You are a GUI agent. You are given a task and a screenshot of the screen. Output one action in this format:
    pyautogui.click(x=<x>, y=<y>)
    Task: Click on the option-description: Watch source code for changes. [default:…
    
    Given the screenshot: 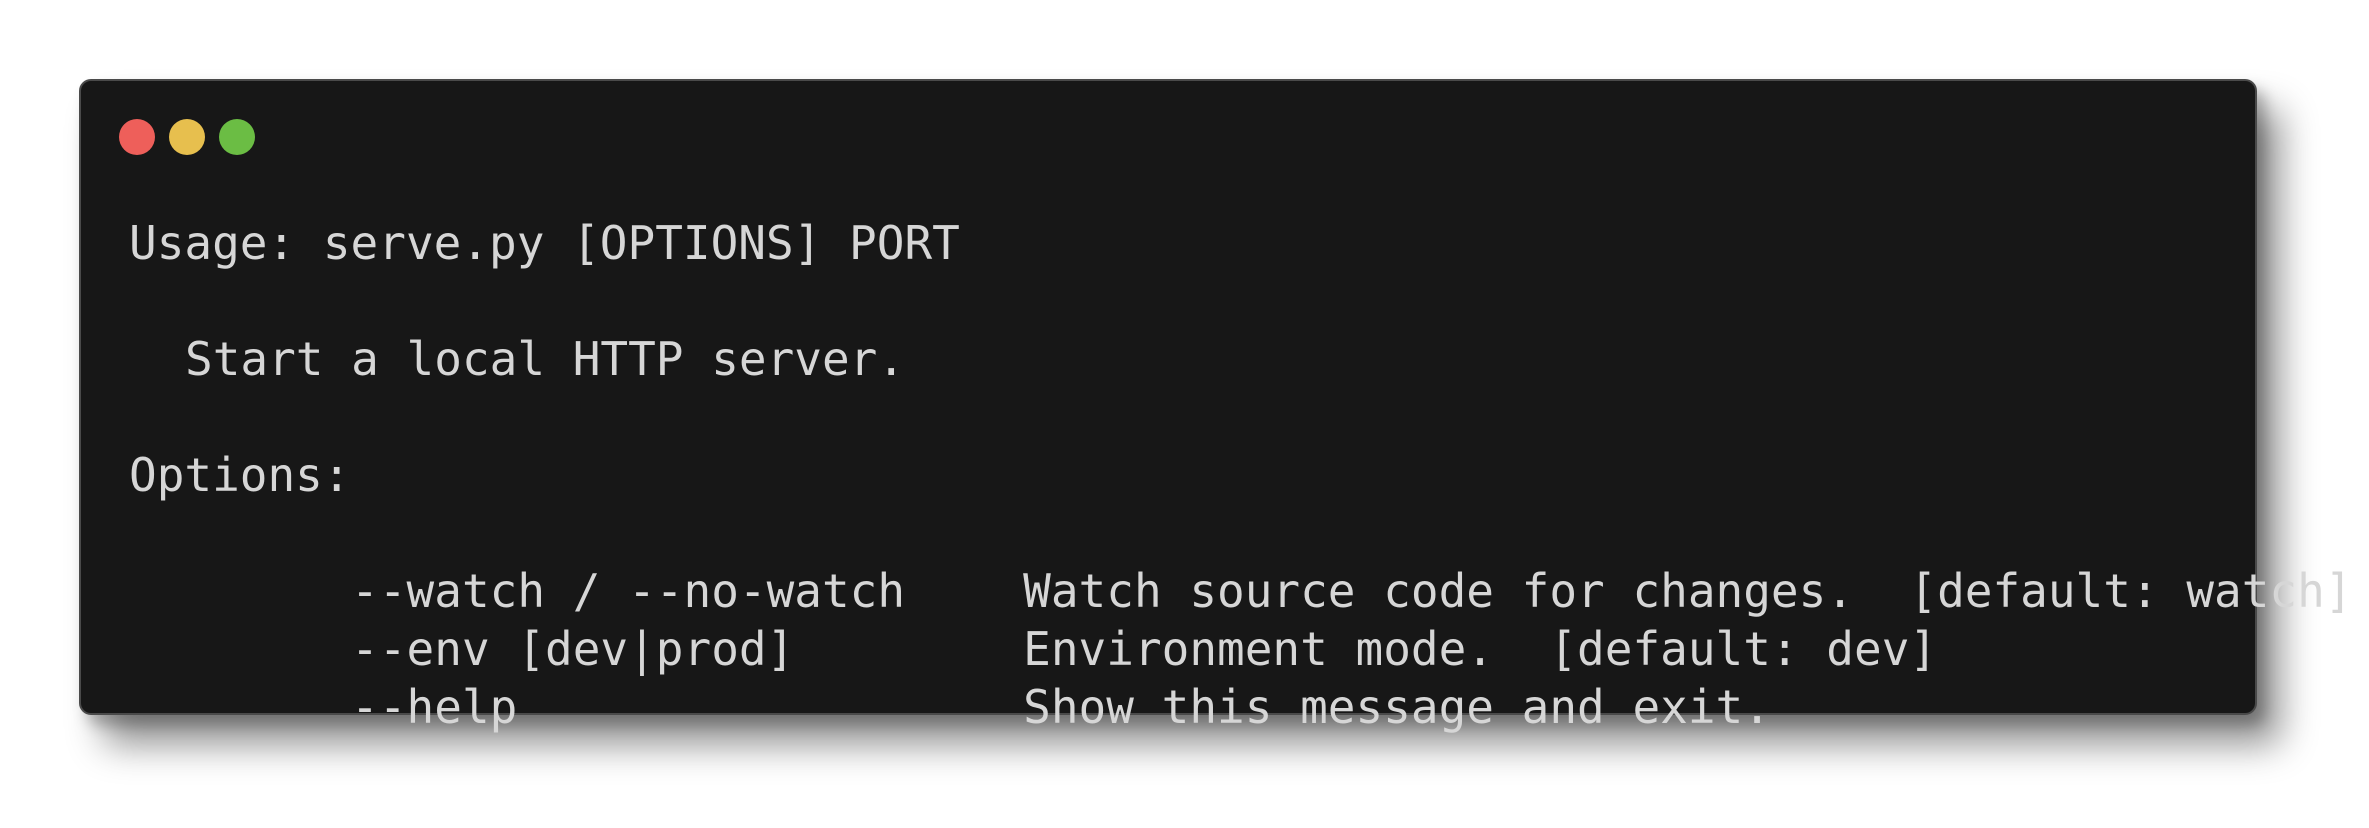 What is the action you would take?
    pyautogui.click(x=1688, y=591)
    